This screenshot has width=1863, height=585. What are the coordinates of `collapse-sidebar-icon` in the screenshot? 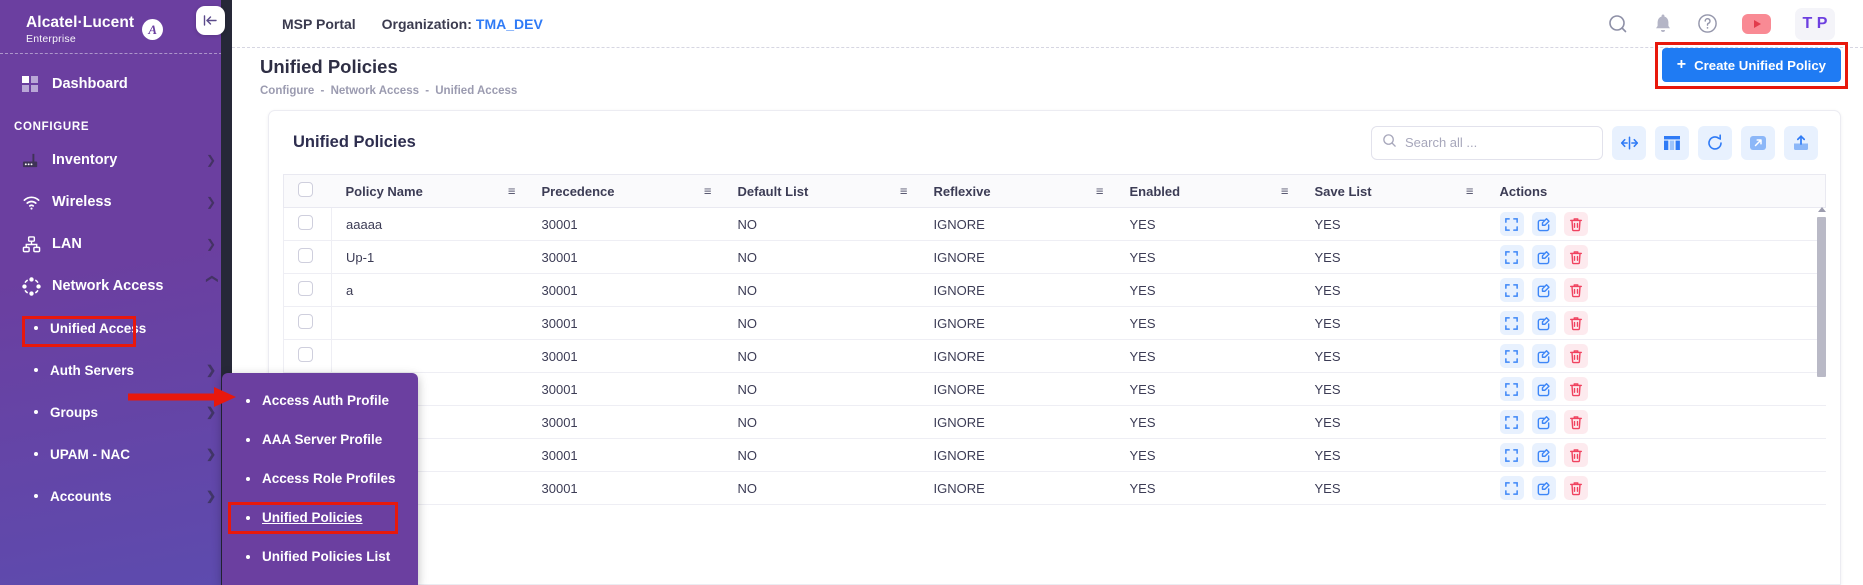 It's located at (210, 20).